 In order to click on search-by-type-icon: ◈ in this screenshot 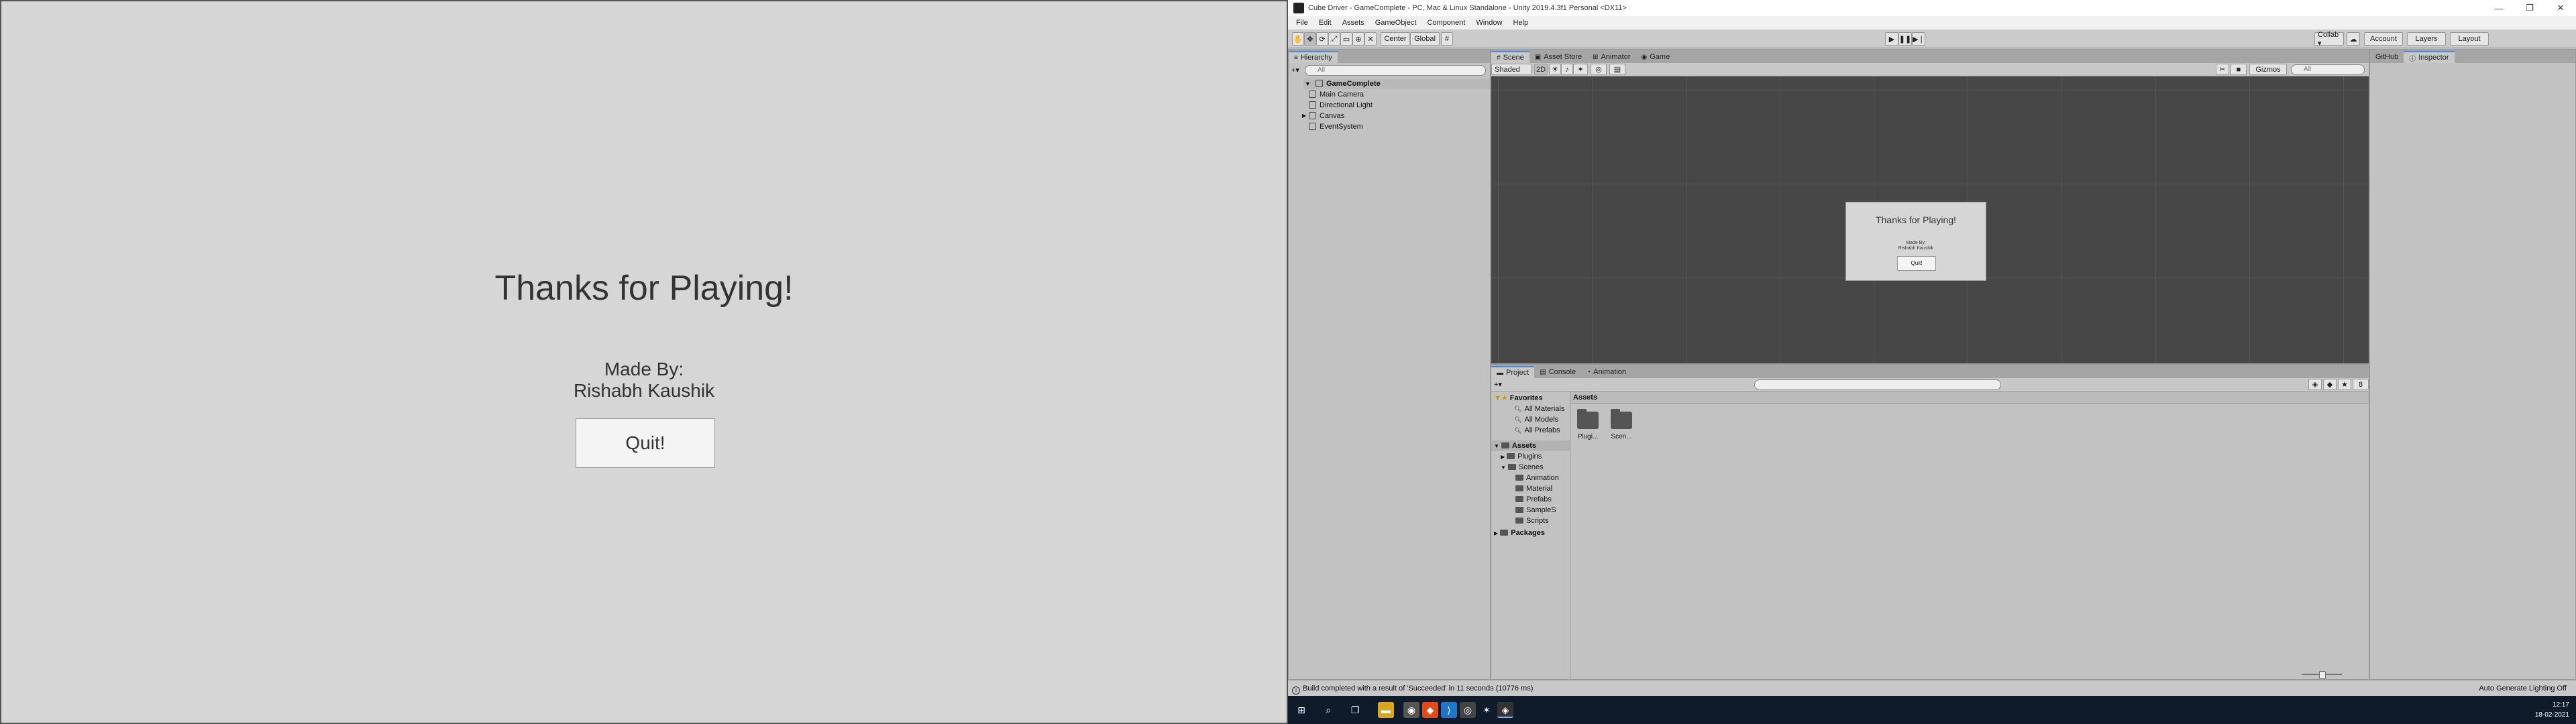, I will do `click(2315, 384)`.